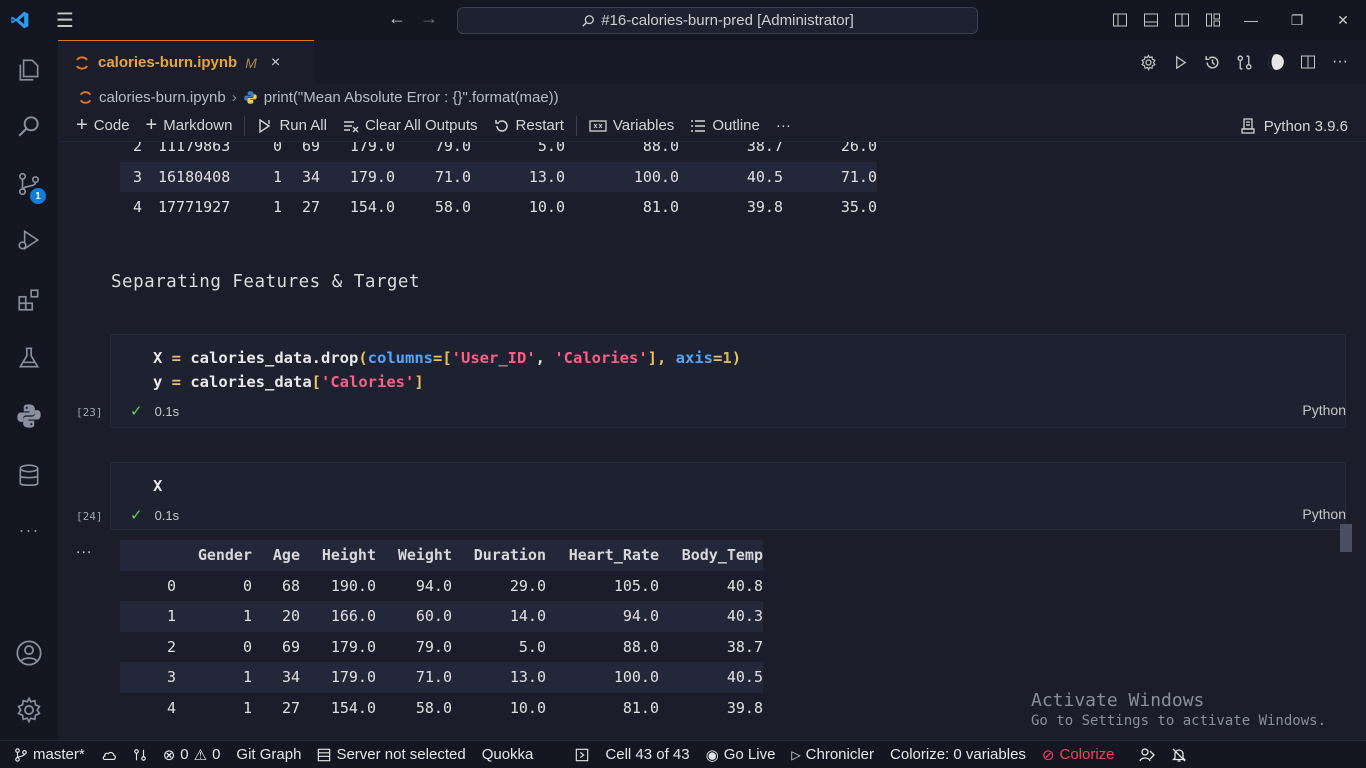 The width and height of the screenshot is (1366, 768). What do you see at coordinates (508, 754) in the screenshot?
I see `quokka-button: Quokka` at bounding box center [508, 754].